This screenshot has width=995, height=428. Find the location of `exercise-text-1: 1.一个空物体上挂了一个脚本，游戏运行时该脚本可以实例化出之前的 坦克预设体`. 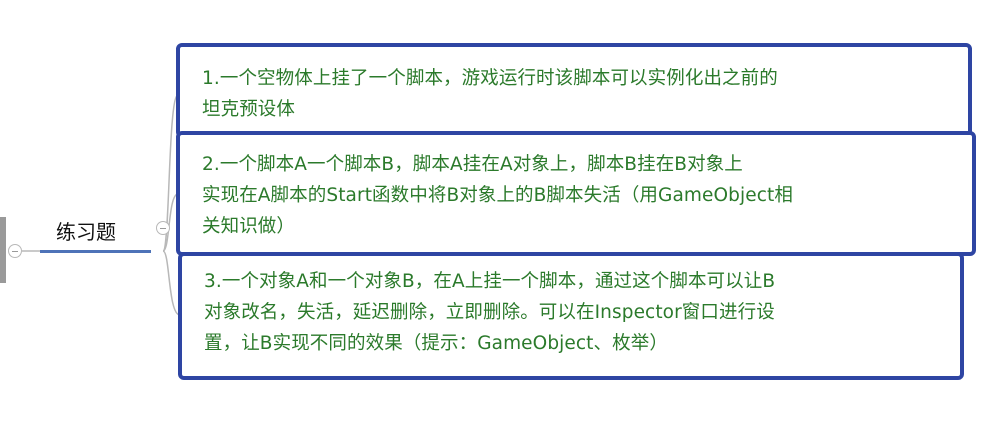

exercise-text-1: 1.一个空物体上挂了一个脚本，游戏运行时该脚本可以实例化出之前的 坦克预设体 is located at coordinates (490, 94).